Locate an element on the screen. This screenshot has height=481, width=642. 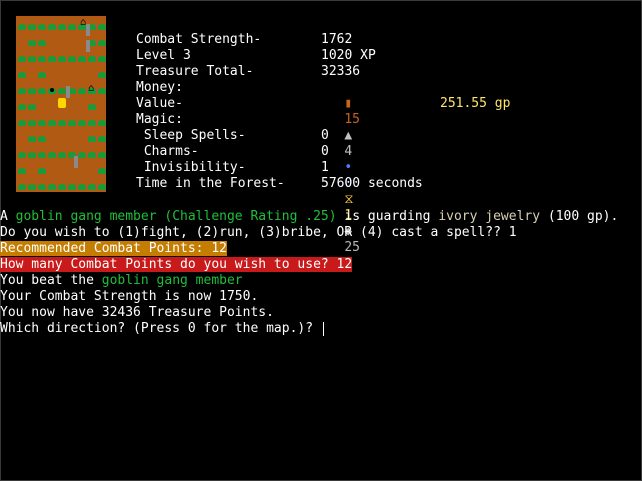
defeated-monster-name: goblin gang member is located at coordinates (172, 280).